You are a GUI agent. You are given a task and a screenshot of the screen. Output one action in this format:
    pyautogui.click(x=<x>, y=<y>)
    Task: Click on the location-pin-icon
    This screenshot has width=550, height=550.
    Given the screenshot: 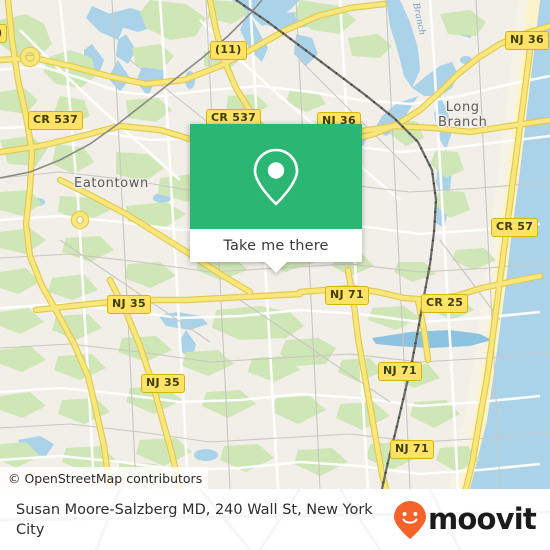 What is the action you would take?
    pyautogui.click(x=276, y=176)
    